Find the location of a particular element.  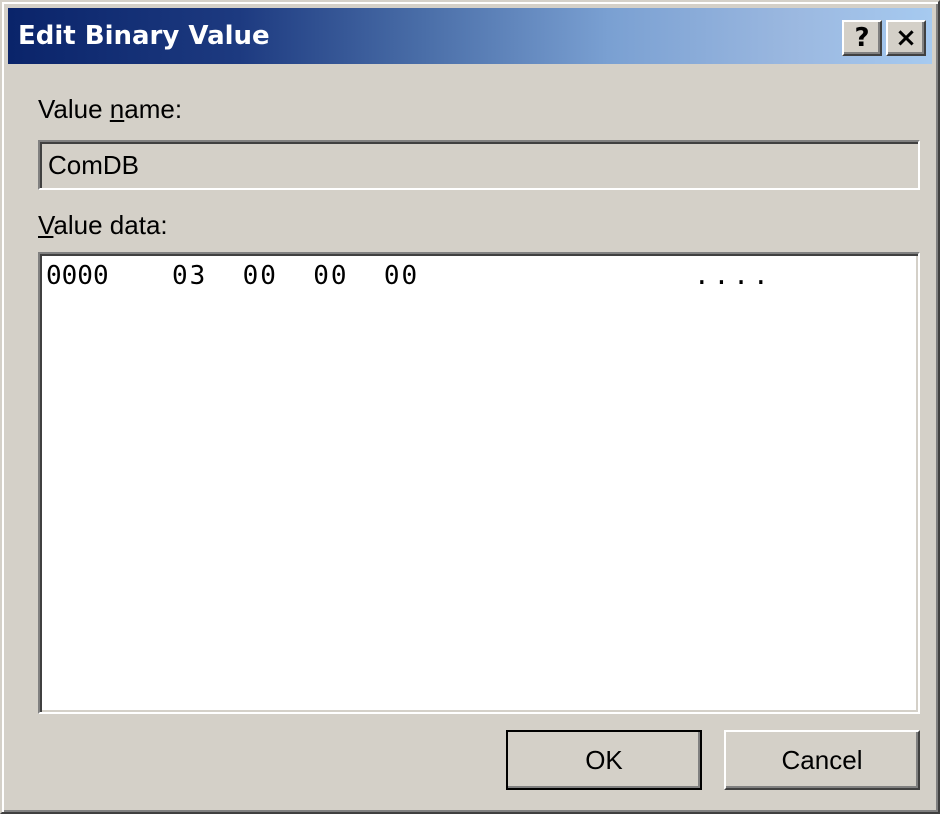

dialog-title: Edit Binary Value is located at coordinates (144, 36).